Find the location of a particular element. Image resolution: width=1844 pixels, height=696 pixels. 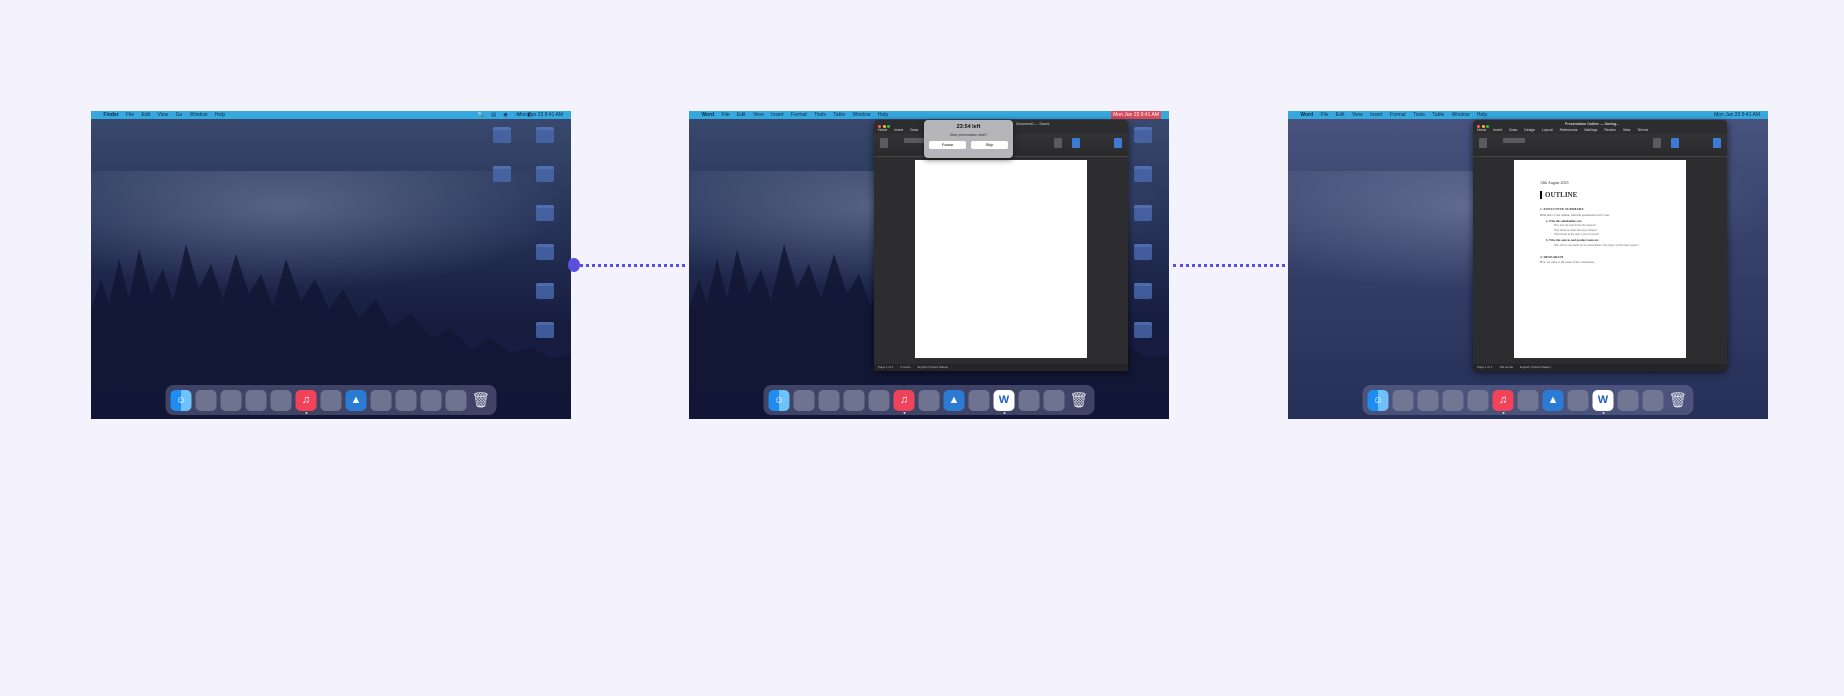

menu-item-go: Go is located at coordinates (179, 115).